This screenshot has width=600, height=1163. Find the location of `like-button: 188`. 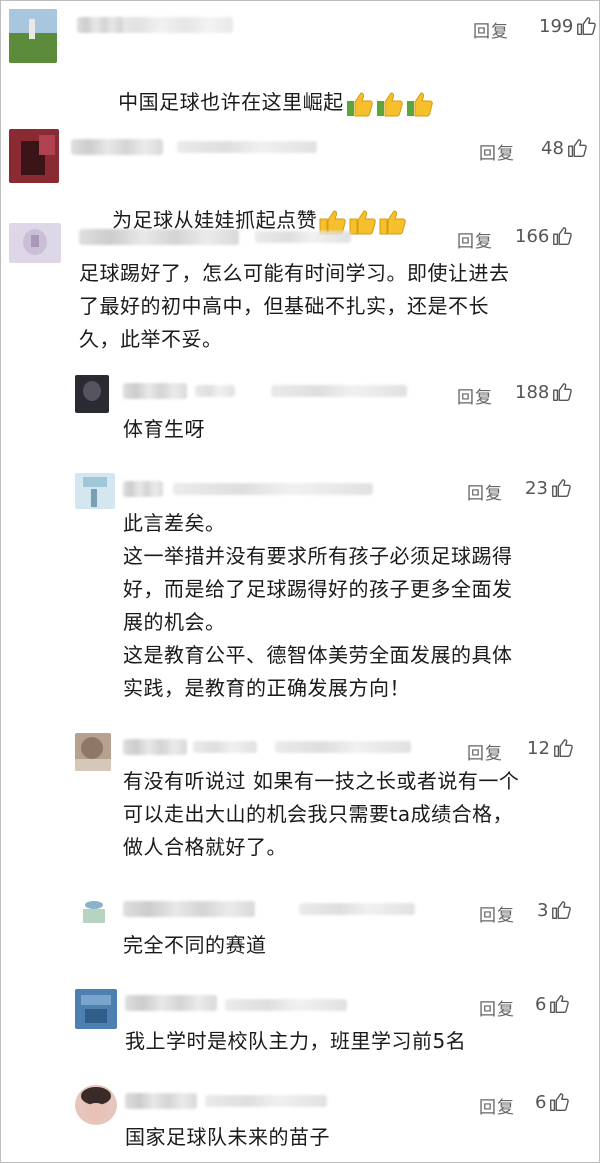

like-button: 188 is located at coordinates (544, 392).